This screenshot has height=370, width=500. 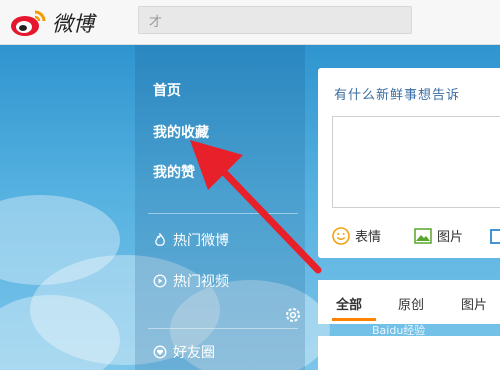 I want to click on active-tab-indicator, so click(x=354, y=319).